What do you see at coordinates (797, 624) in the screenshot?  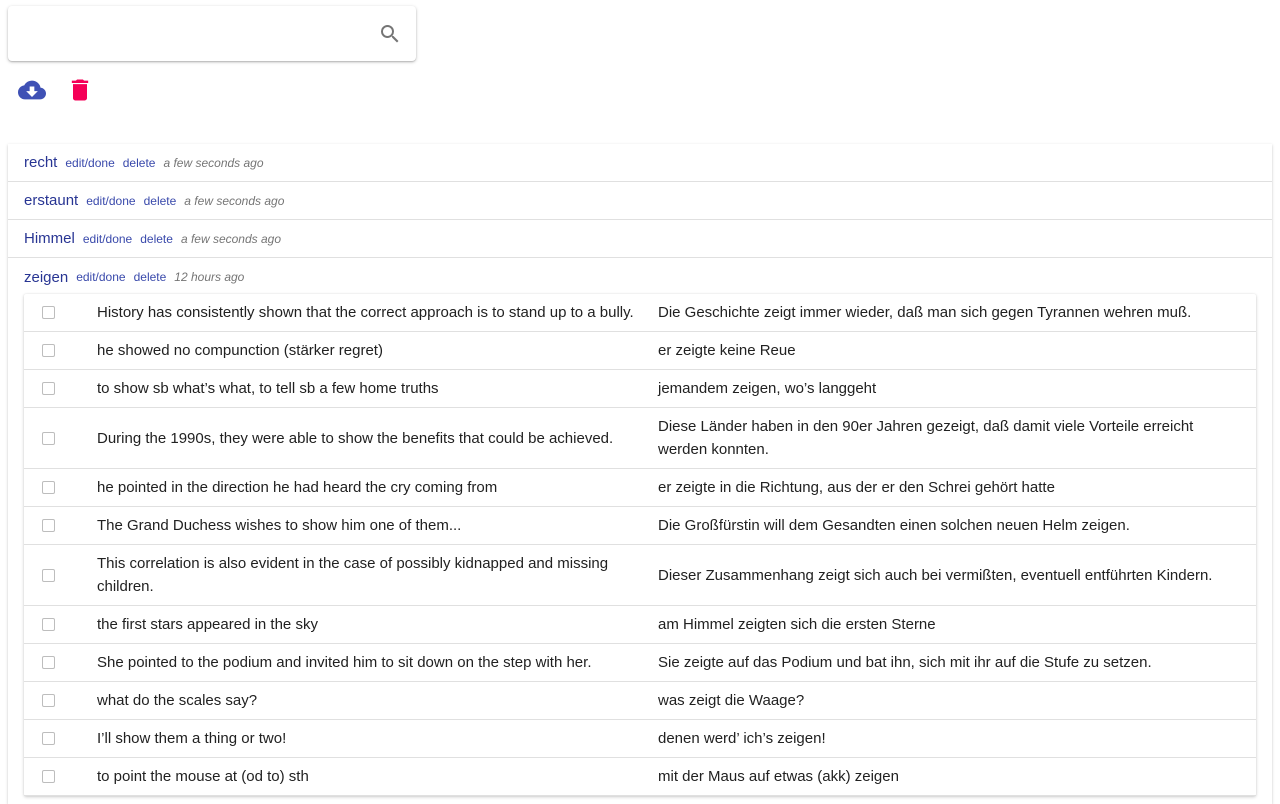 I see `german-text: am Himmel zeigten sich die ersten Sterne` at bounding box center [797, 624].